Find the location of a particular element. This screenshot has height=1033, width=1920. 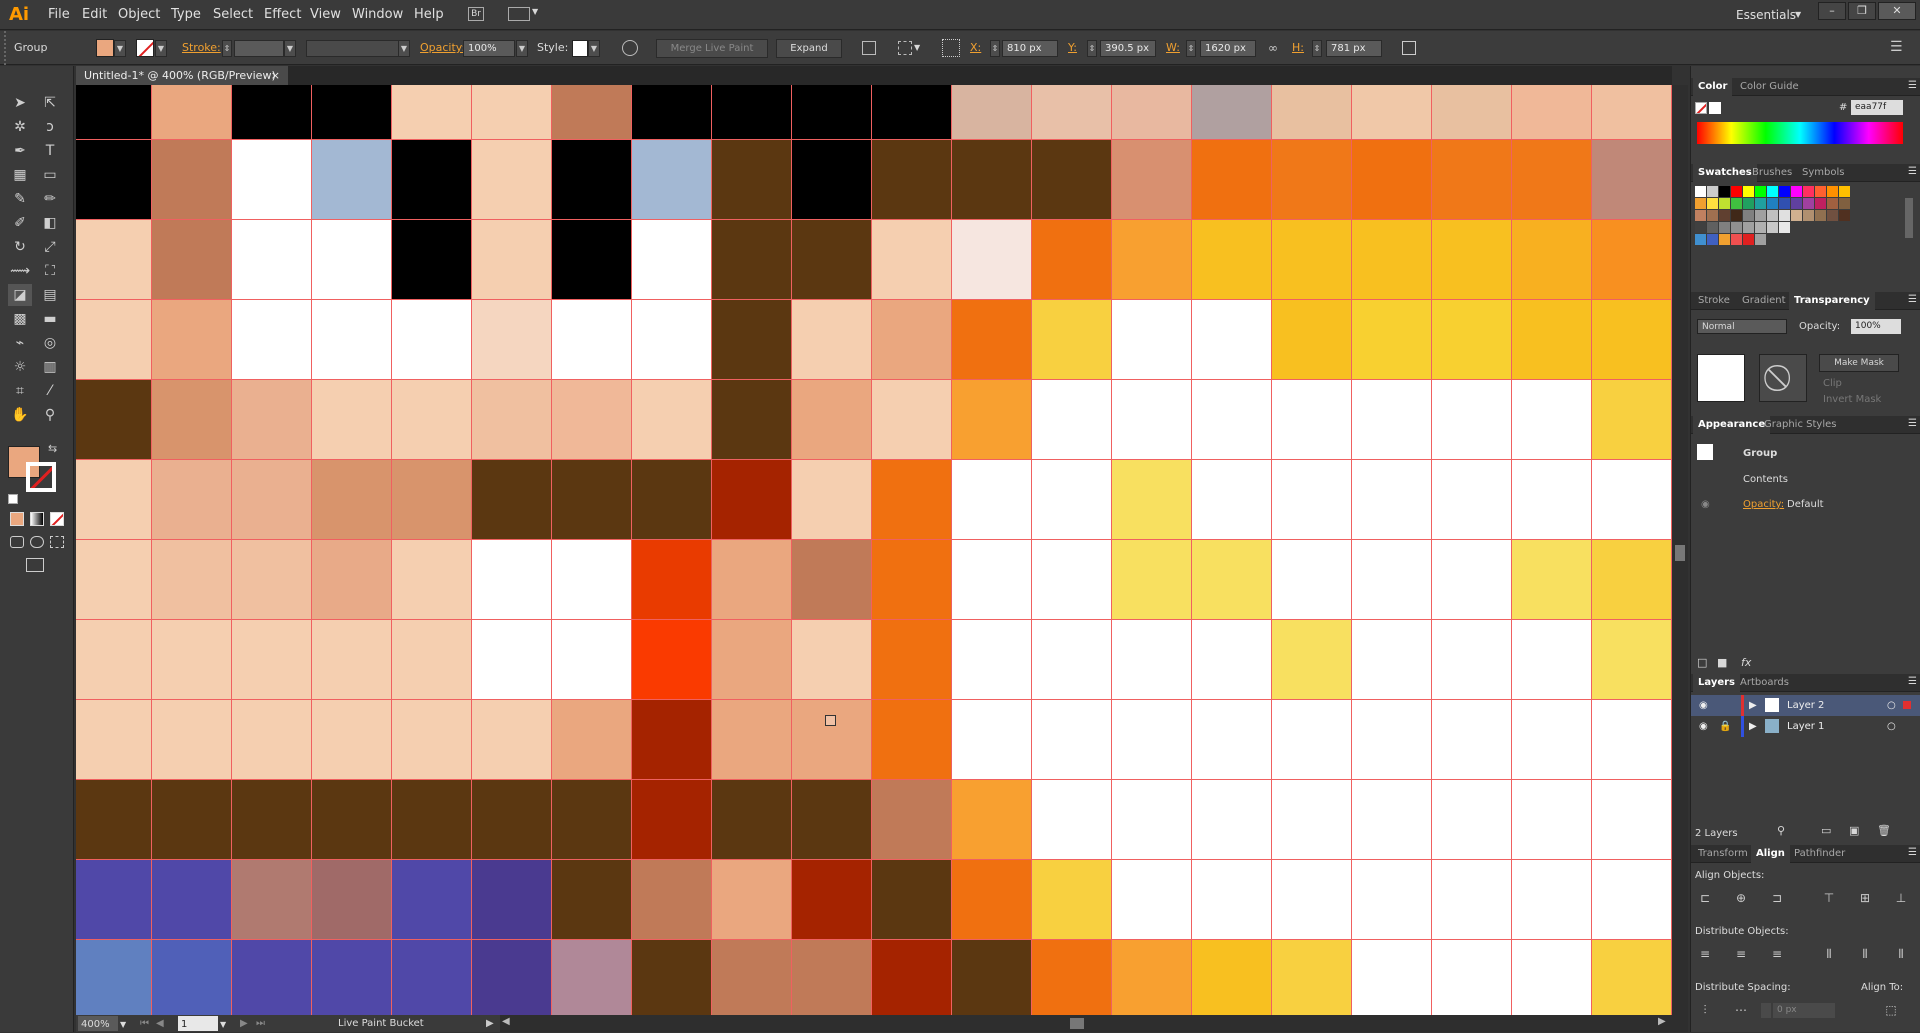

tab-stroke: Stroke is located at coordinates (1714, 301).